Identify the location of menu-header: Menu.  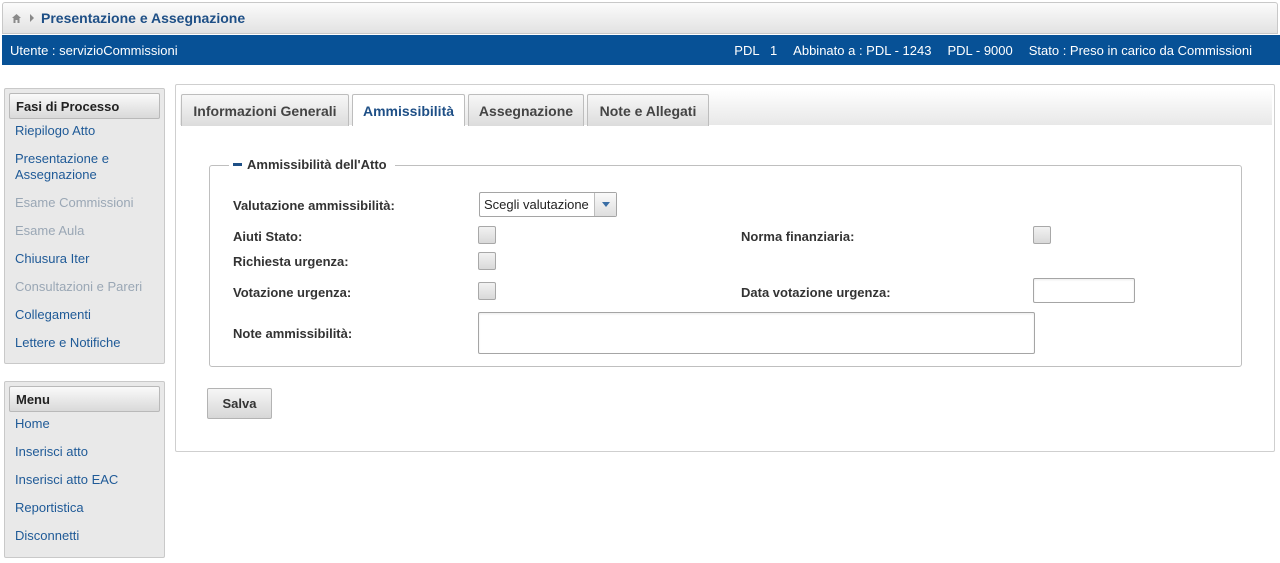
(84, 399).